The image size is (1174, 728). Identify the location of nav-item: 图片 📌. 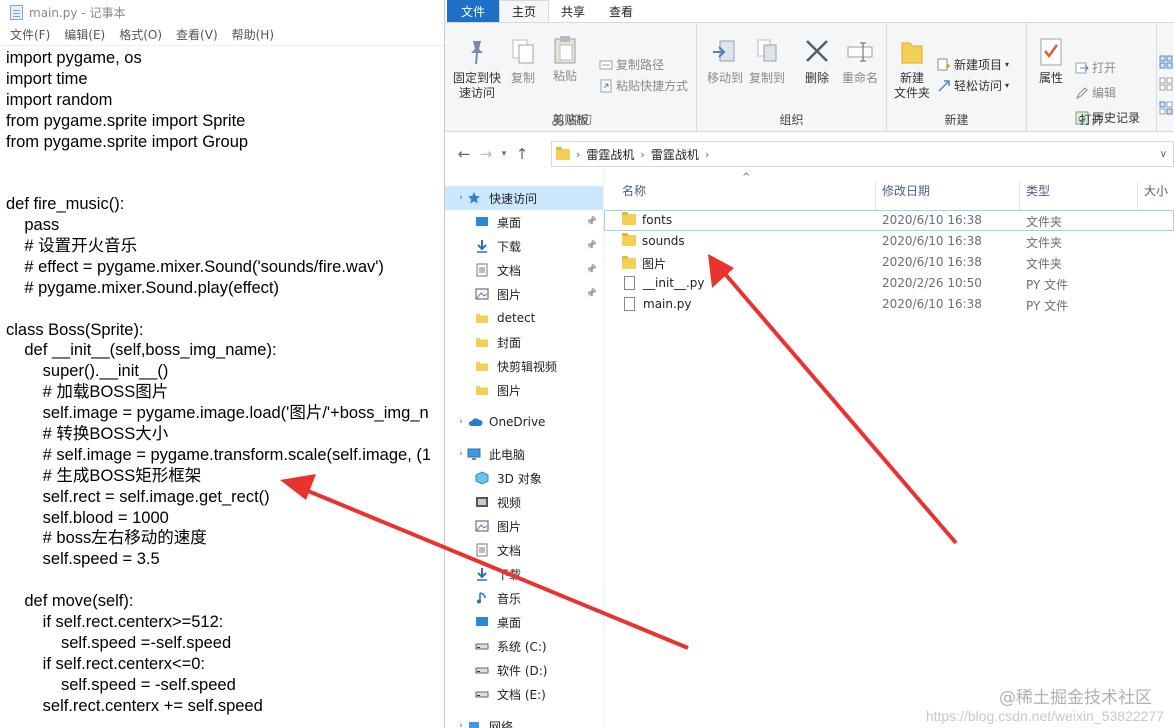
(524, 294).